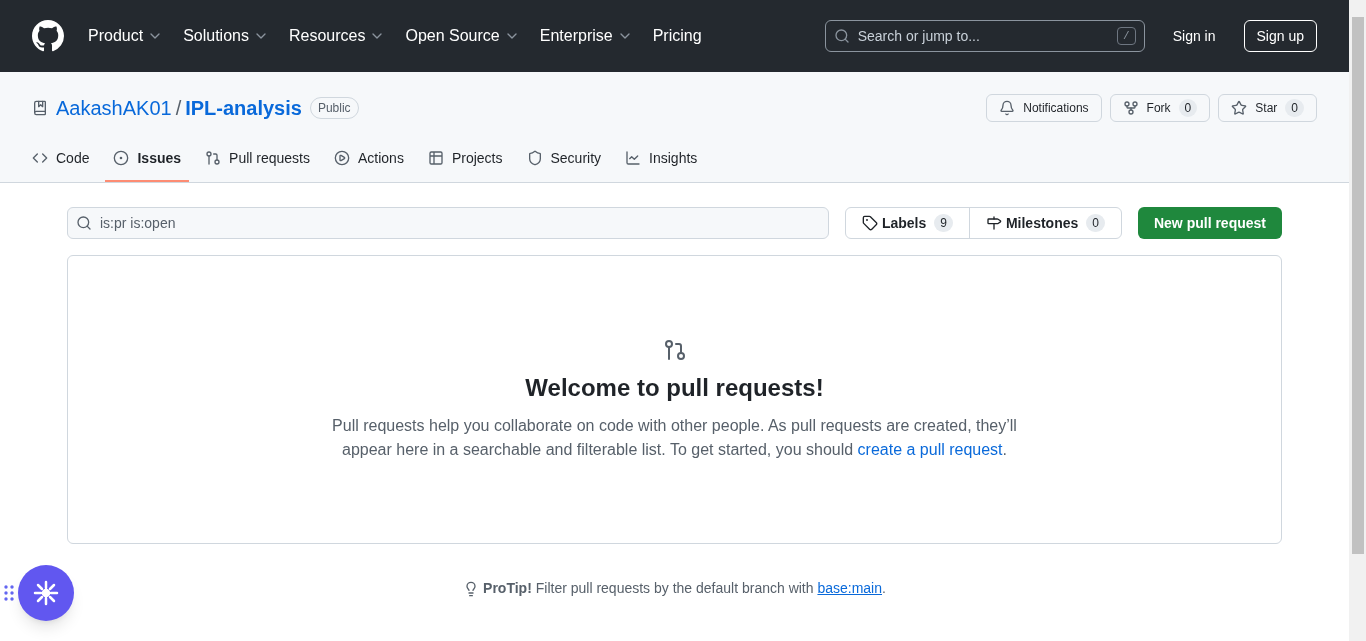  Describe the element at coordinates (1130, 108) in the screenshot. I see `fork-icon` at that location.